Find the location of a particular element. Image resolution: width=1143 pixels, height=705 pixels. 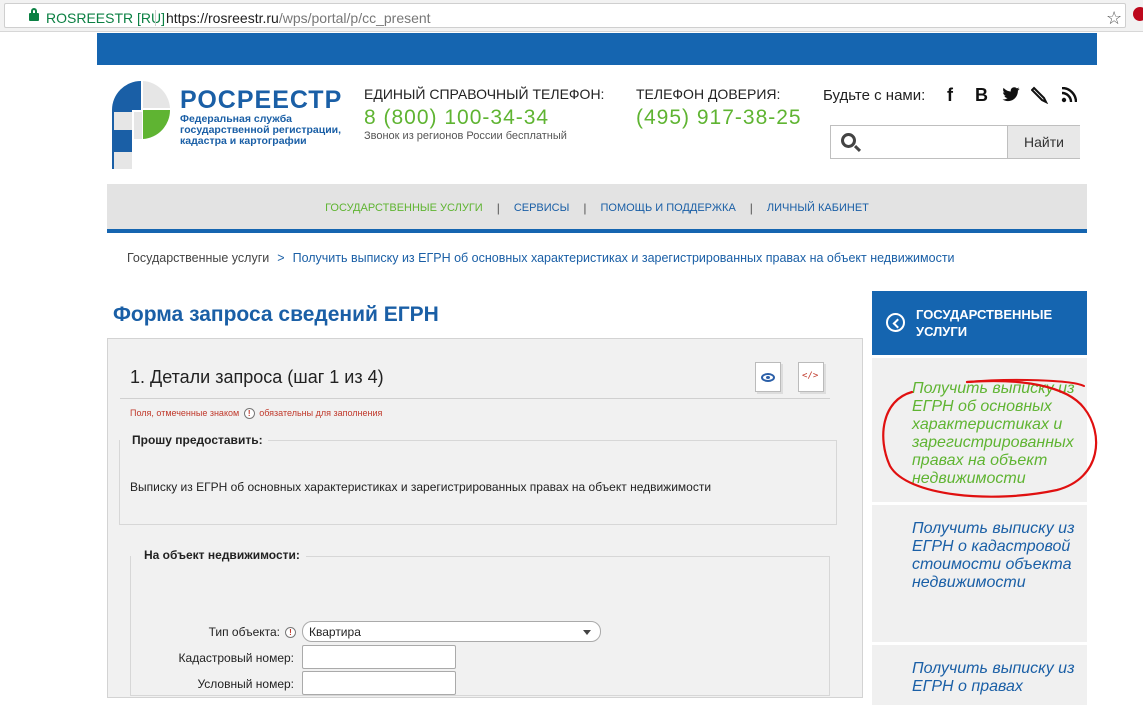

sidebar-item-label: Получить выписку из ЕГРН о правах is located at coordinates (993, 677).